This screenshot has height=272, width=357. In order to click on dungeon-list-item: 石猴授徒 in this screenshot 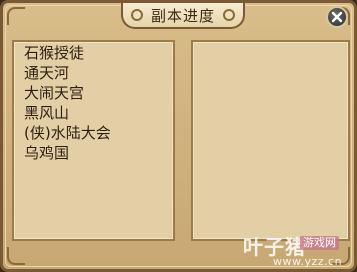, I will do `click(98, 53)`.